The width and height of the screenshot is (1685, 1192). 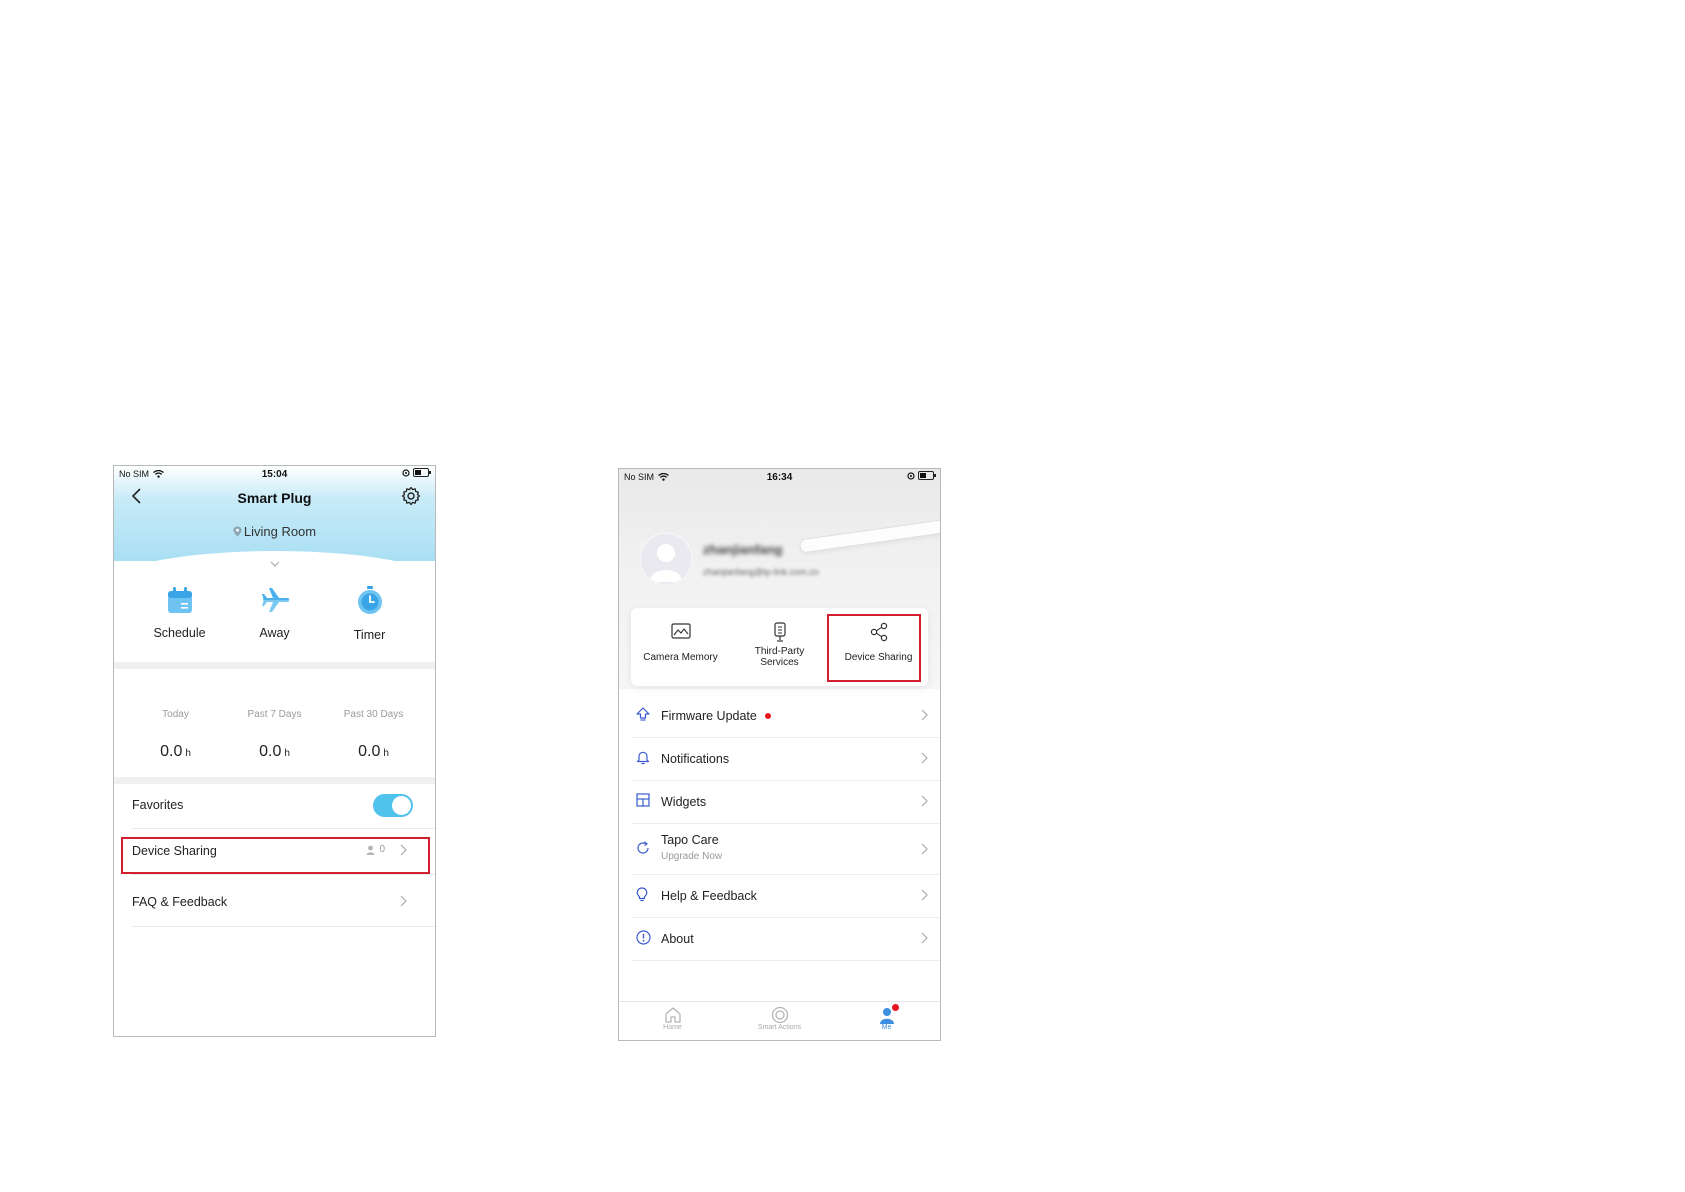 I want to click on upload-icon, so click(x=643, y=714).